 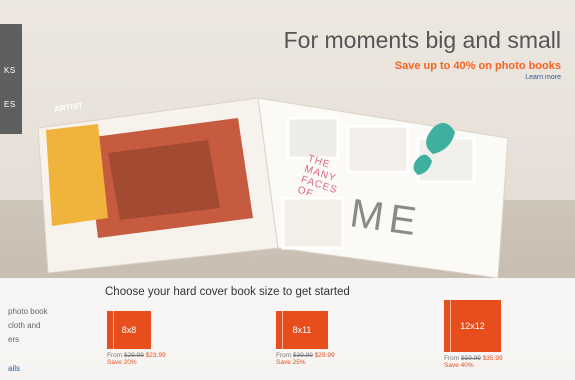 I want to click on book-size-button: 12x12, so click(x=472, y=326).